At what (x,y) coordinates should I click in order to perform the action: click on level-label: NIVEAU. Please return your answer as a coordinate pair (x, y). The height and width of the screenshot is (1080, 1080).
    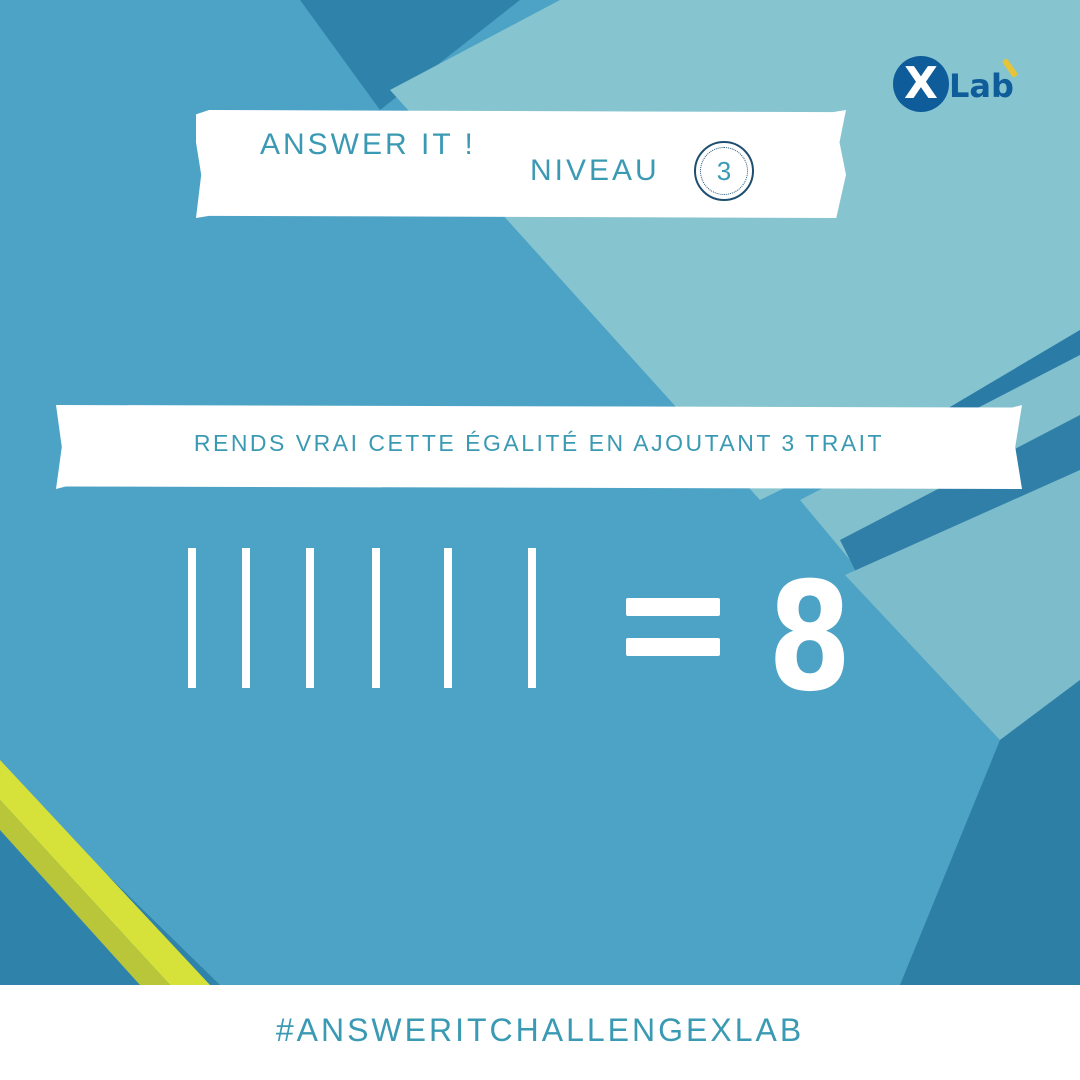
    Looking at the image, I should click on (595, 170).